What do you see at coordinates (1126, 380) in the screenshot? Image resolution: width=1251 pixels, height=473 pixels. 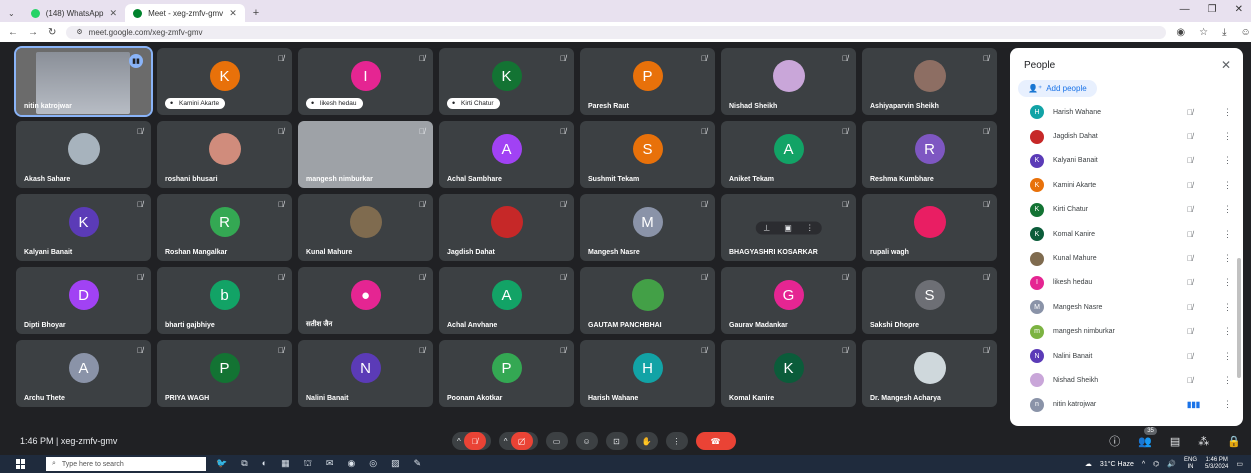 I see `people-list-item: Nishad Sheikh 🎙̸ ⋮` at bounding box center [1126, 380].